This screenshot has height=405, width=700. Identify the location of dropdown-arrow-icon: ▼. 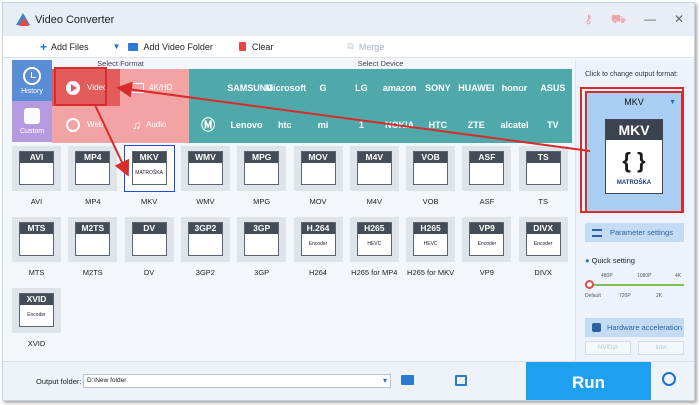
(117, 46).